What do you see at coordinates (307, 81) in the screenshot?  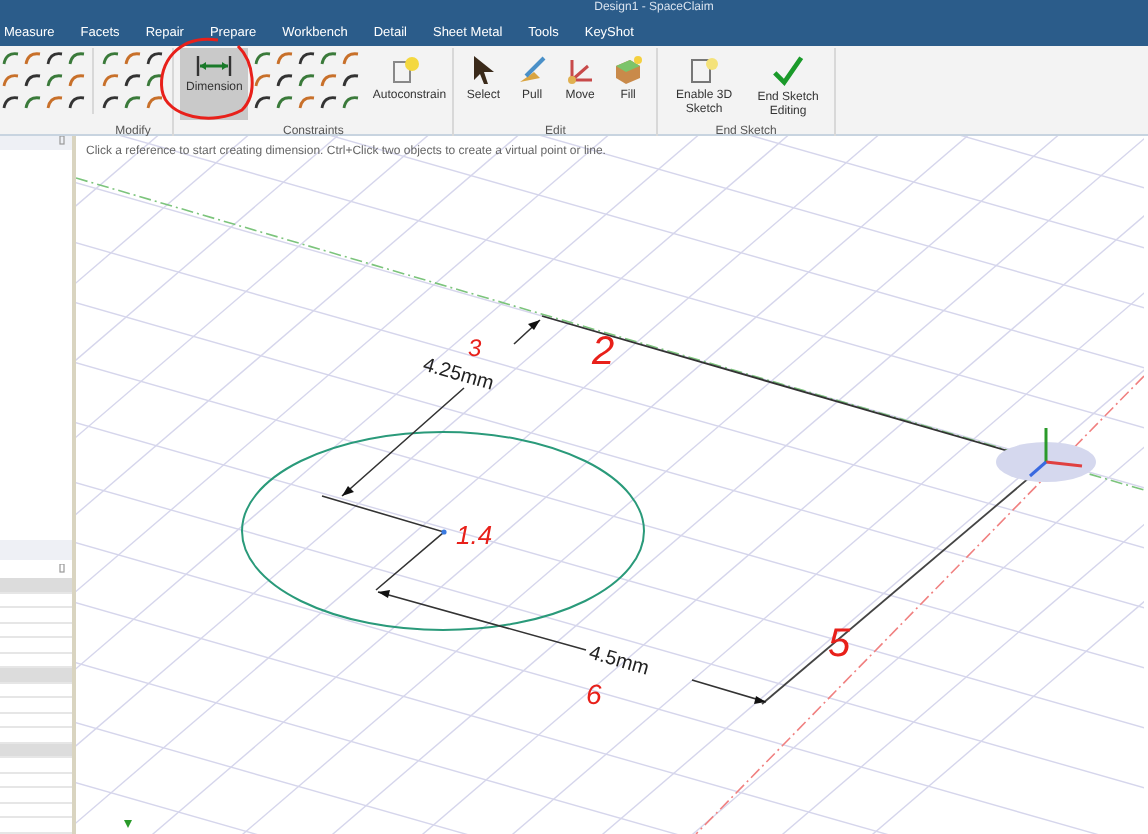 I see `constraint-tools-icon` at bounding box center [307, 81].